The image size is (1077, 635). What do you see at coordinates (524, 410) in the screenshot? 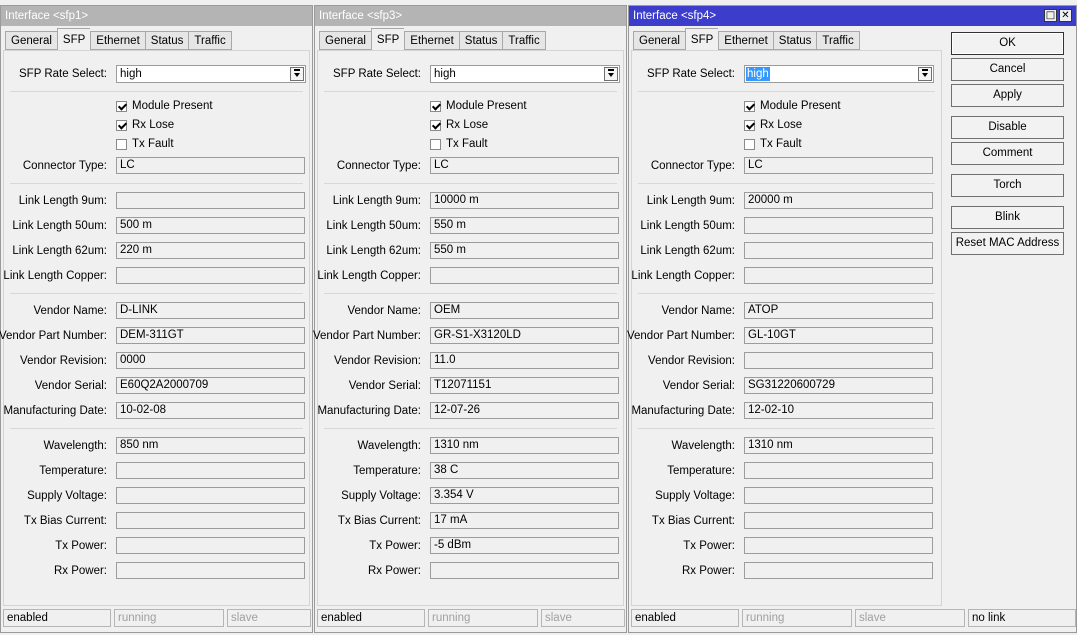
I see `mfg-date-field: 12-07-26` at bounding box center [524, 410].